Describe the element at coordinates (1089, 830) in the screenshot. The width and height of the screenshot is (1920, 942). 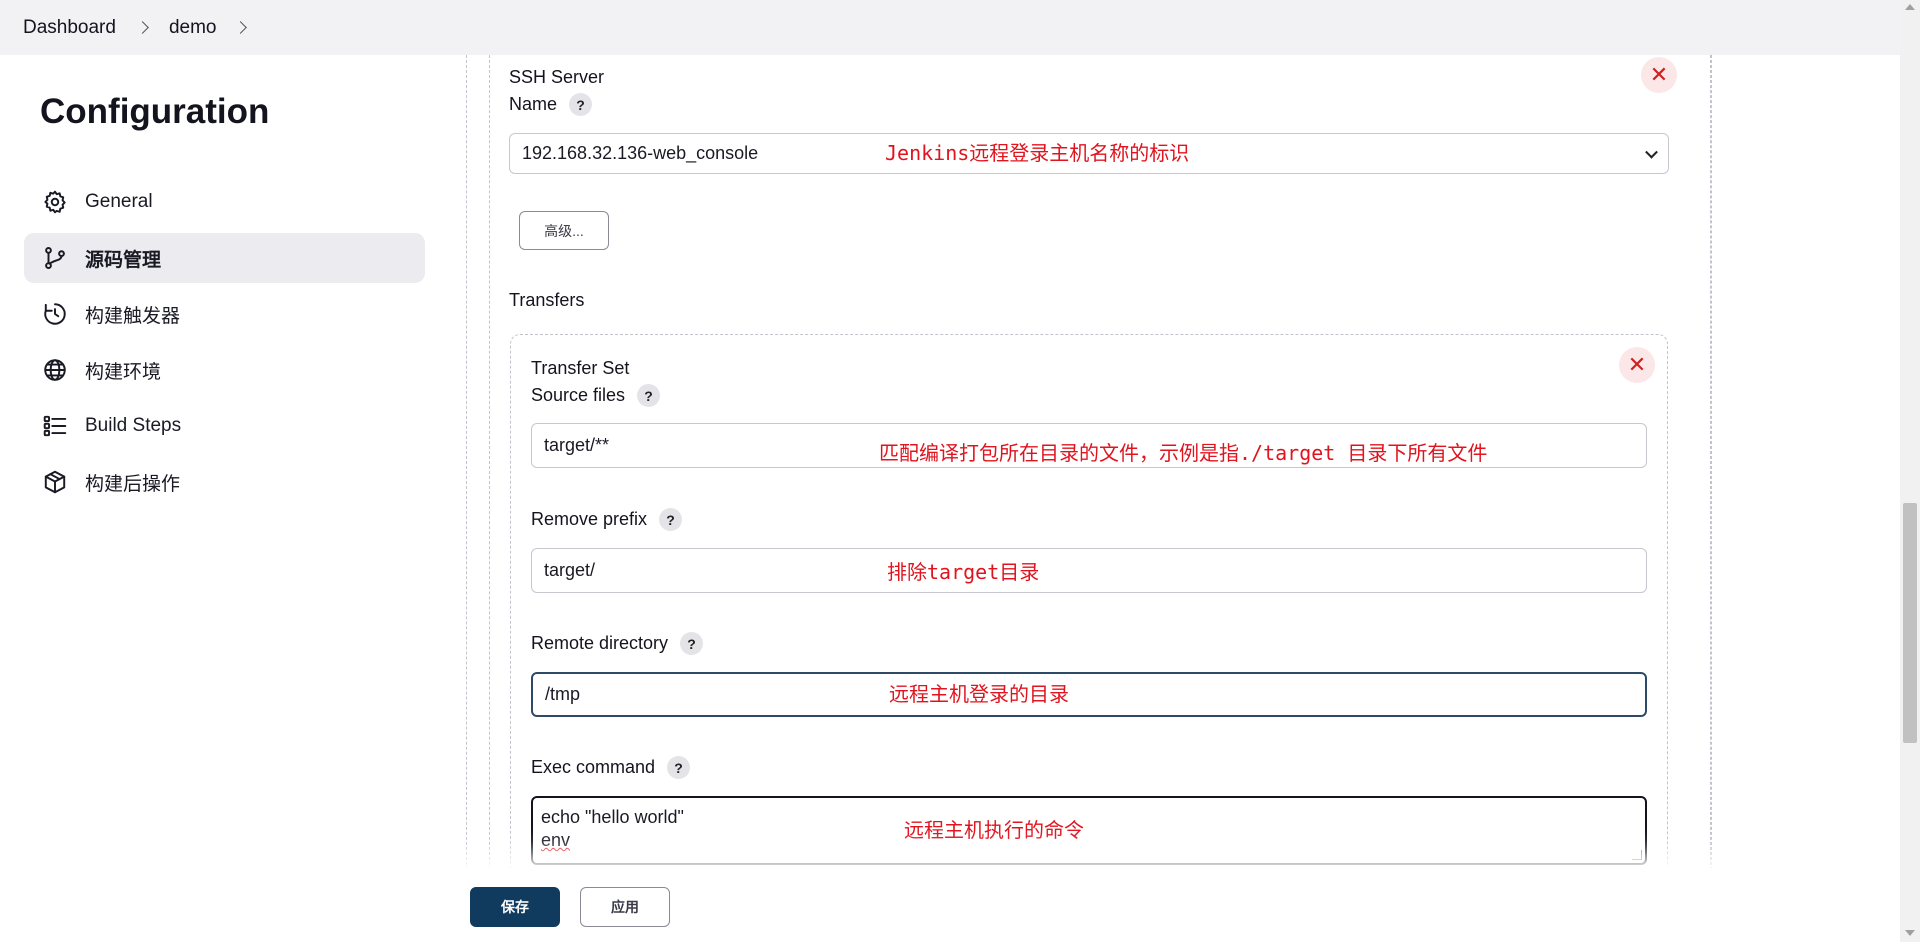
I see `exec-command-textarea: echo "hello world" env` at that location.